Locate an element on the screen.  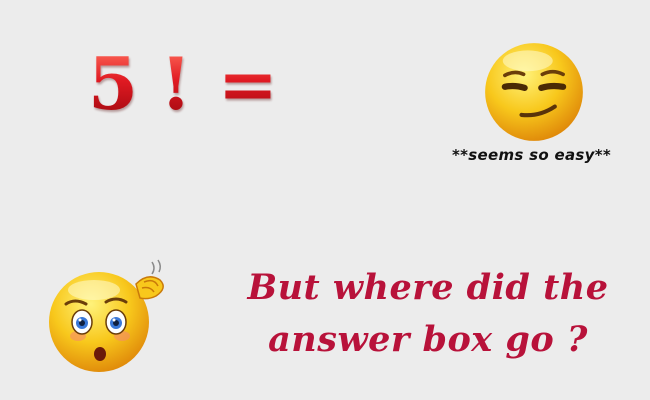
unknown-answer-symbol: ? is located at coordinates (329, 83).